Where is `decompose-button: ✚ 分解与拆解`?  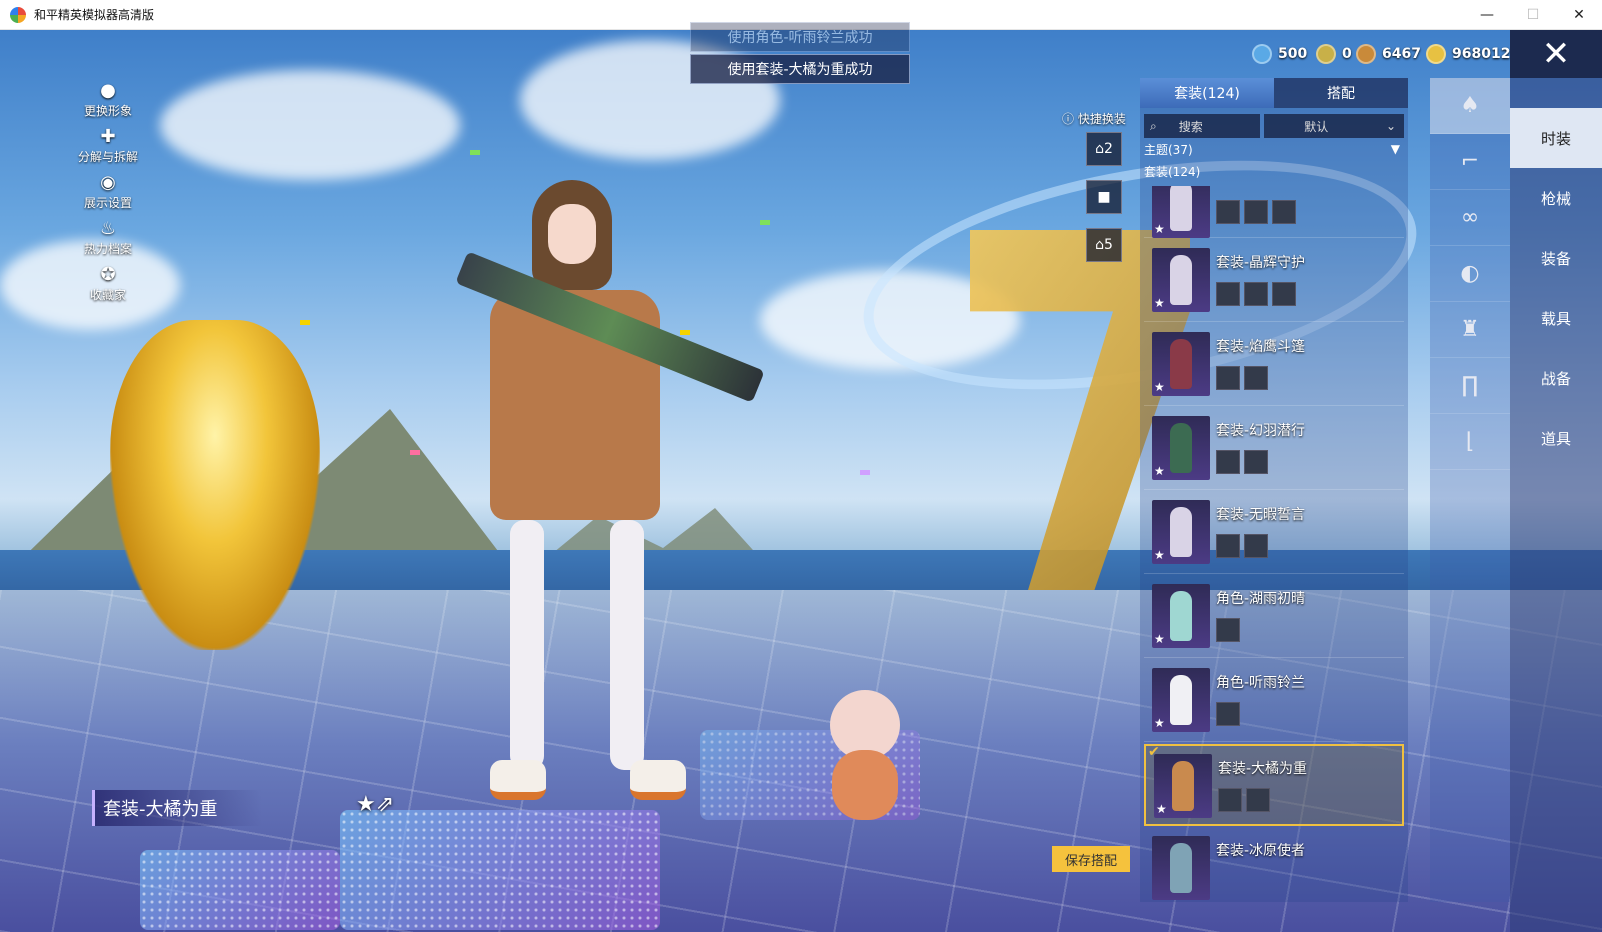
decompose-button: ✚ 分解与拆解 is located at coordinates (108, 147).